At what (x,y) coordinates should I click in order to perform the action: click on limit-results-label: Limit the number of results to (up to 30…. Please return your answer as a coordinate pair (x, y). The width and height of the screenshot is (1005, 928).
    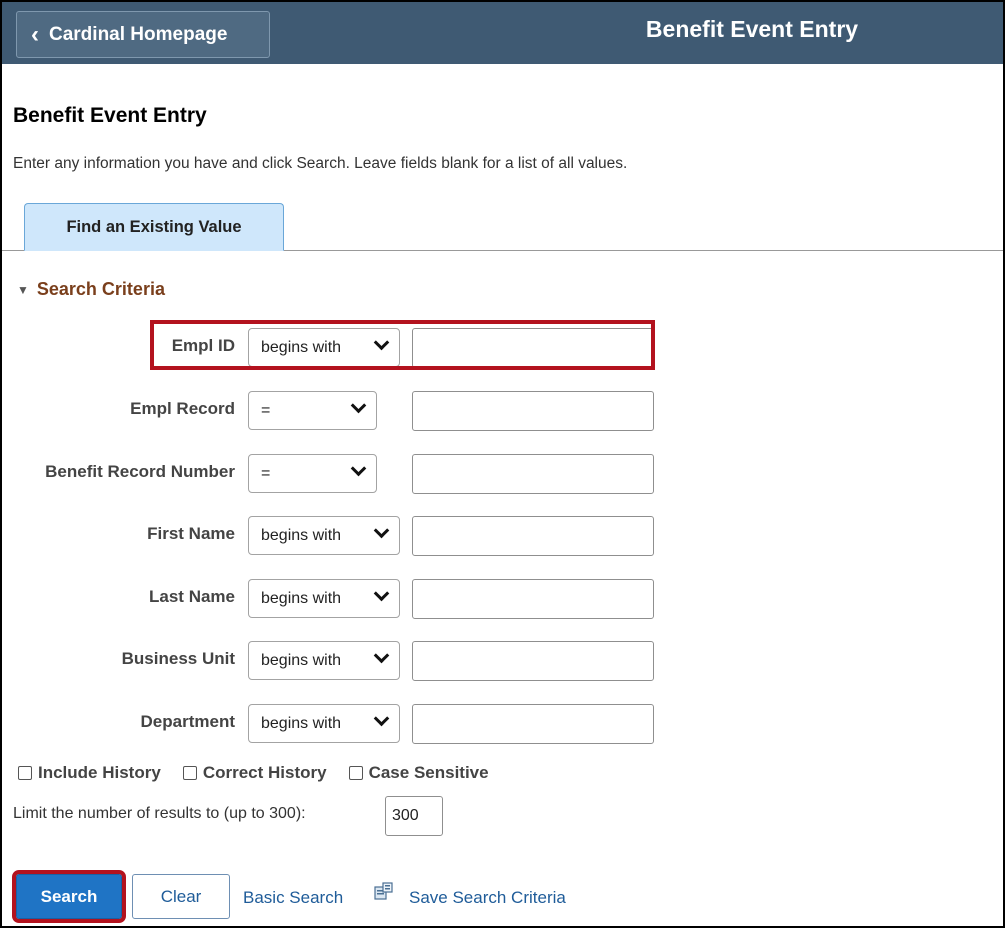
    Looking at the image, I should click on (159, 813).